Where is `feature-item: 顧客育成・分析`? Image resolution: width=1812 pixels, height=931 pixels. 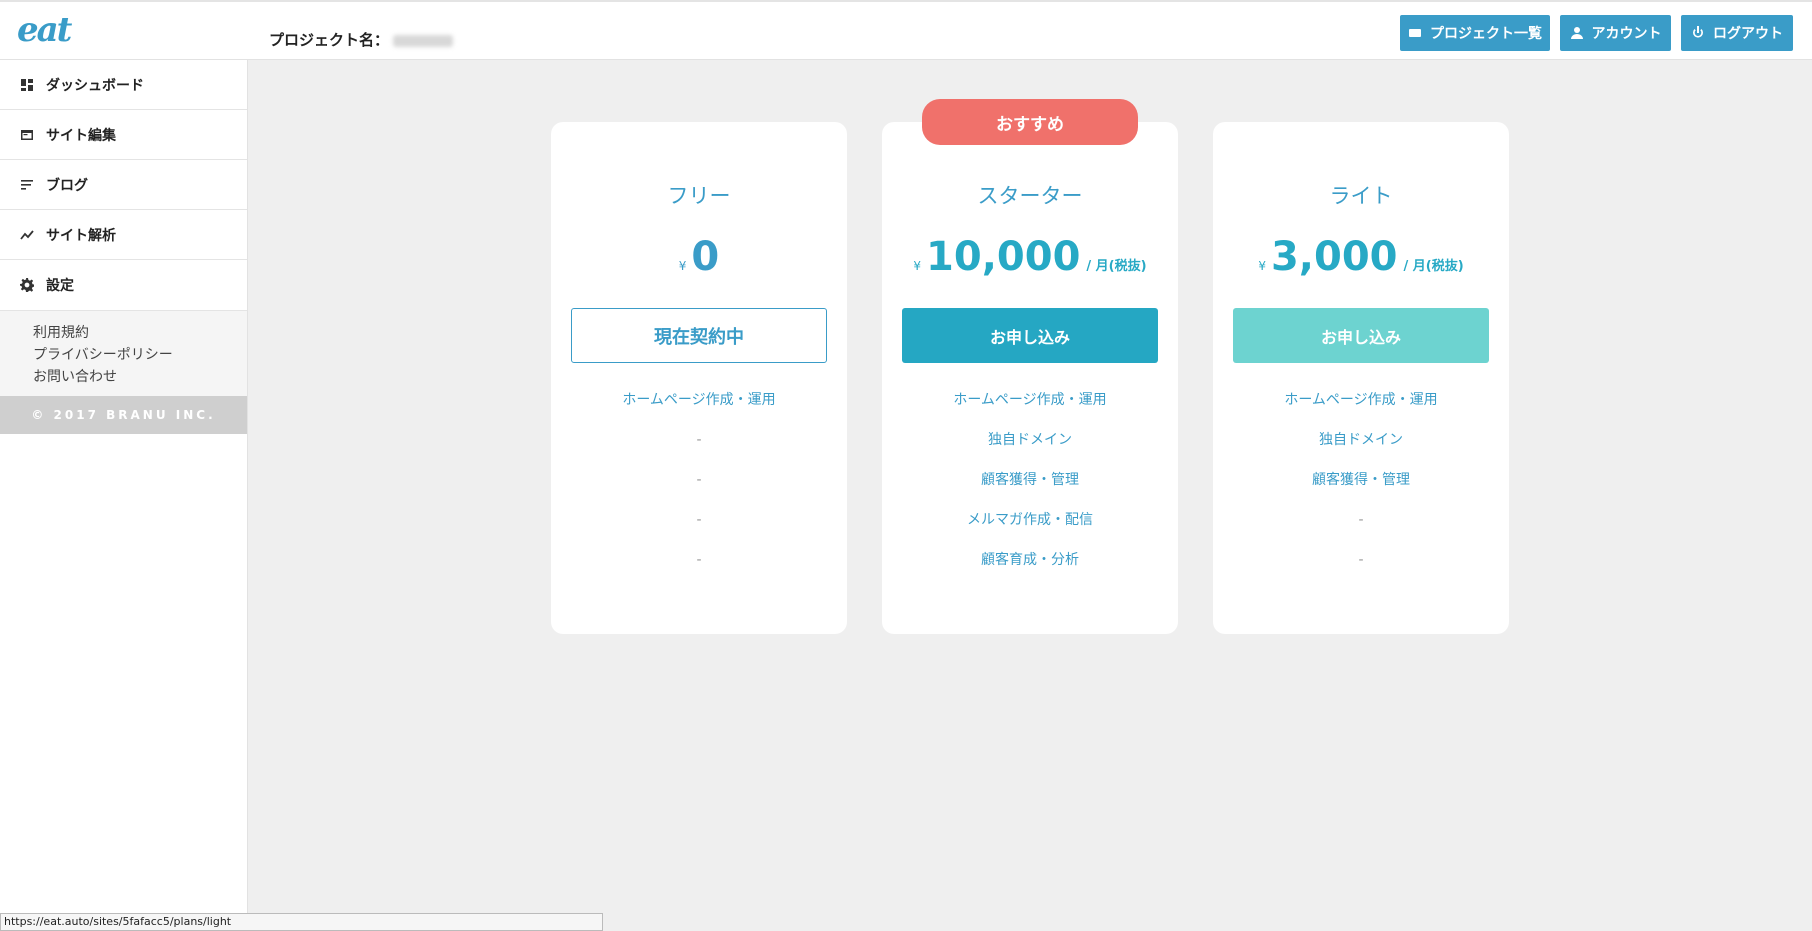 feature-item: 顧客育成・分析 is located at coordinates (1030, 560).